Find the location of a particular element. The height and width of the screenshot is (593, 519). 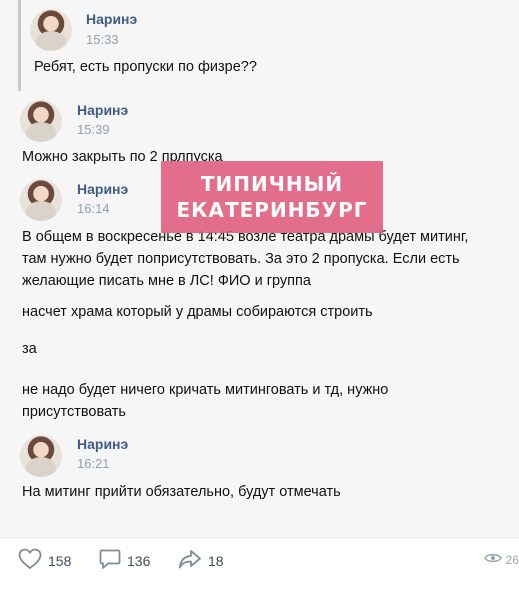

message-time: 15:39 is located at coordinates (93, 129).